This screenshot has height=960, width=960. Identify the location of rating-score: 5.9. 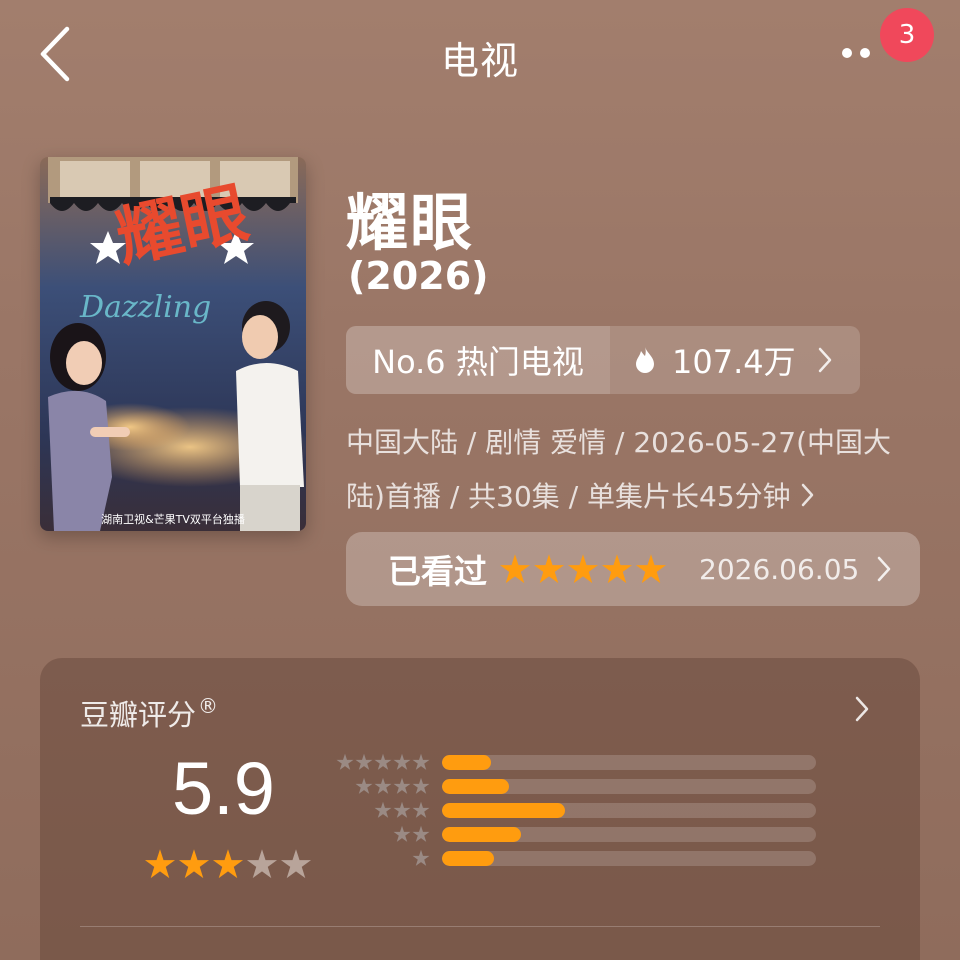
(223, 788).